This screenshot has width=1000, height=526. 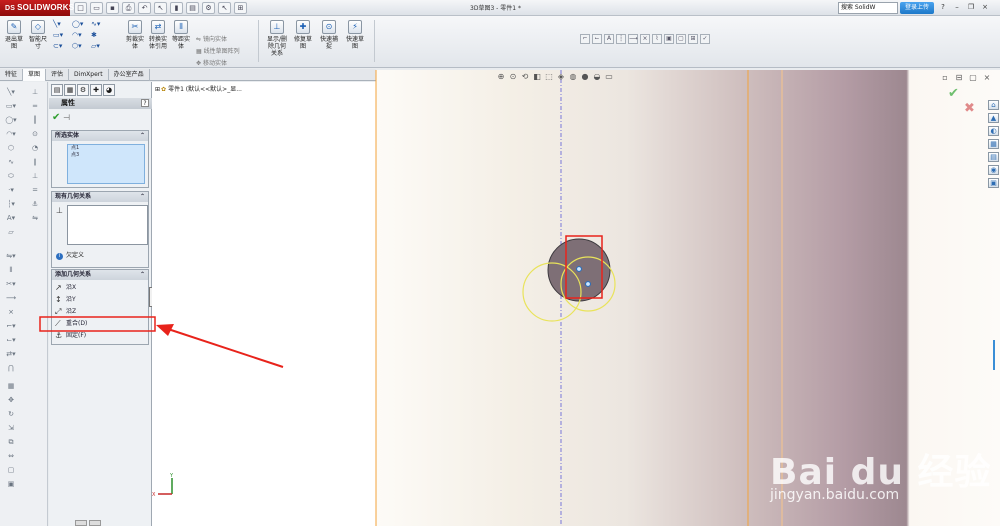 I want to click on viewport-tile-icon: ⊟, so click(x=959, y=78).